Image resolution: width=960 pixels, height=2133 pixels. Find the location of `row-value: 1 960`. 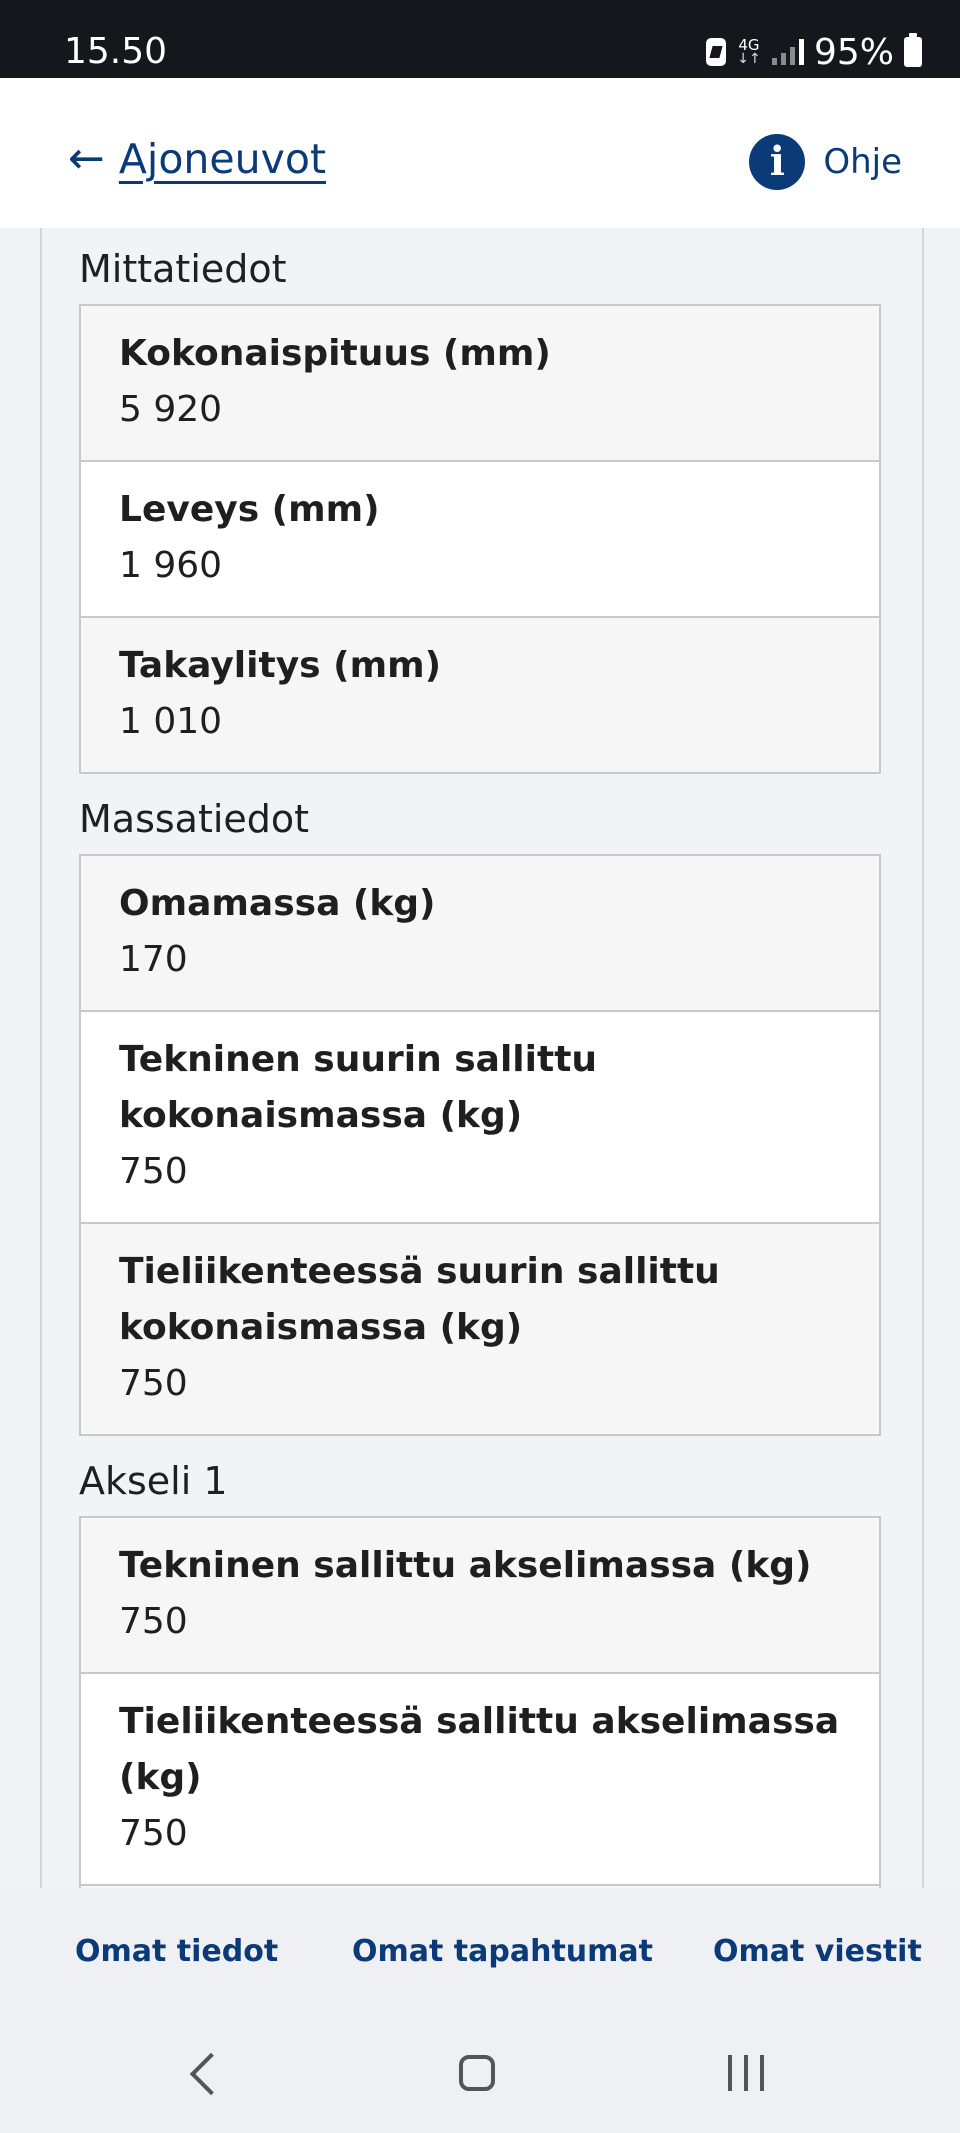

row-value: 1 960 is located at coordinates (171, 565).